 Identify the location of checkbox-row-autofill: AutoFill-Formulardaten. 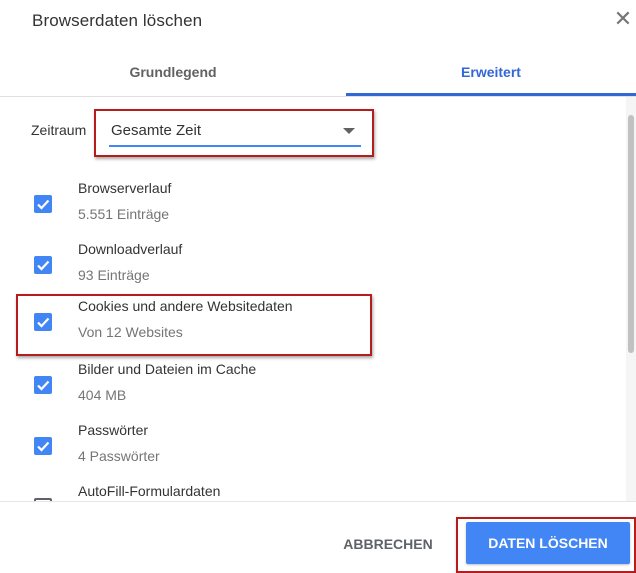
(310, 489).